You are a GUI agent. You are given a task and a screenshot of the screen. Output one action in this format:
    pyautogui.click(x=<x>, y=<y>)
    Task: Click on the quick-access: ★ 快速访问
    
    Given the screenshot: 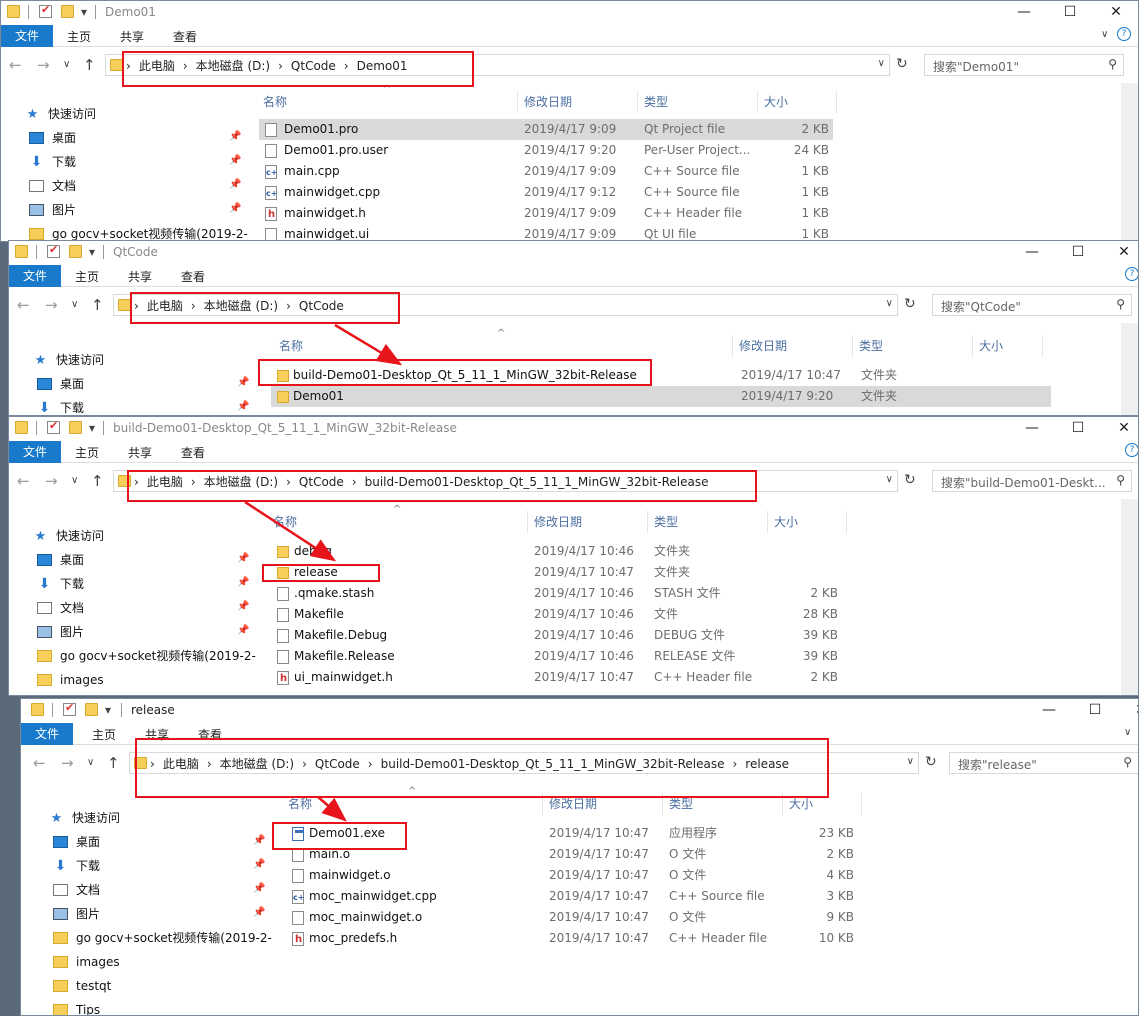 What is the action you would take?
    pyautogui.click(x=60, y=114)
    